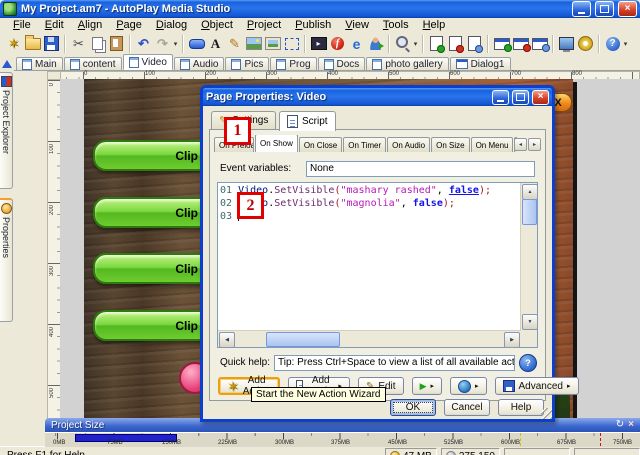  I want to click on dialog-titlebar: Page Properties: Video ×, so click(377, 97).